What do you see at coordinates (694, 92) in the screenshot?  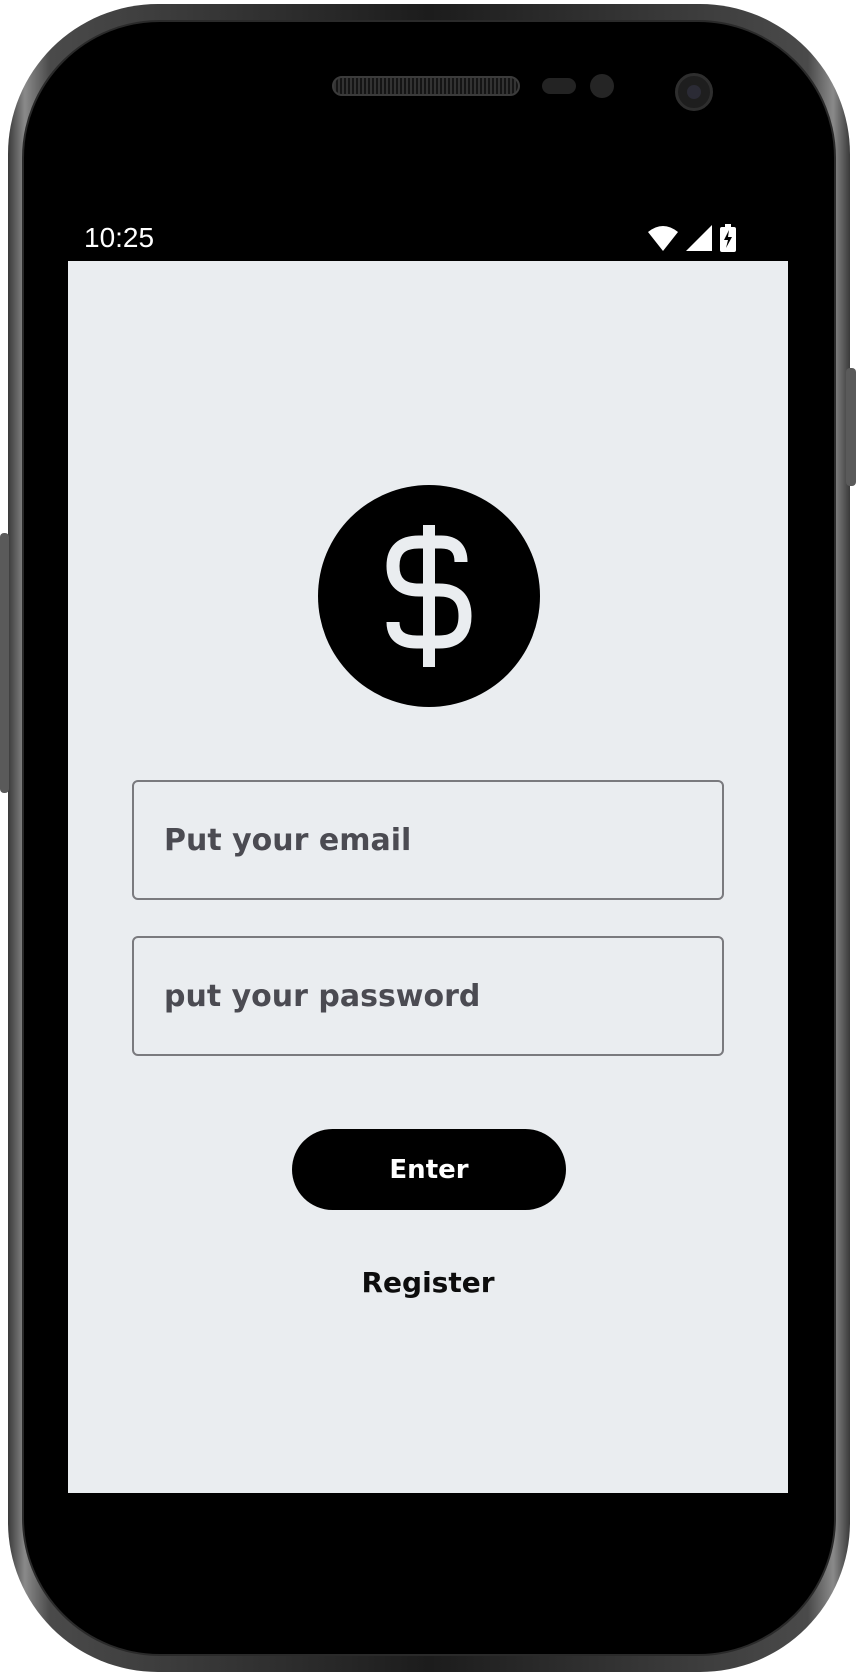 I see `front-camera` at bounding box center [694, 92].